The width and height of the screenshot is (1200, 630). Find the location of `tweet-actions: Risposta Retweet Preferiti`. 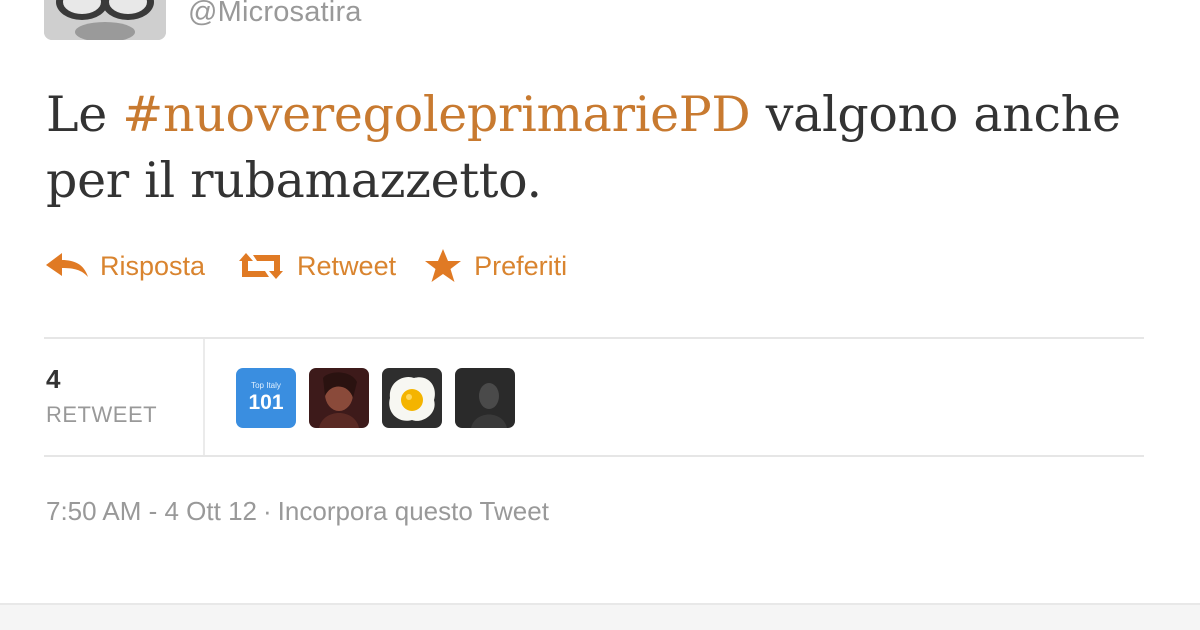

tweet-actions: Risposta Retweet Preferiti is located at coordinates (305, 266).